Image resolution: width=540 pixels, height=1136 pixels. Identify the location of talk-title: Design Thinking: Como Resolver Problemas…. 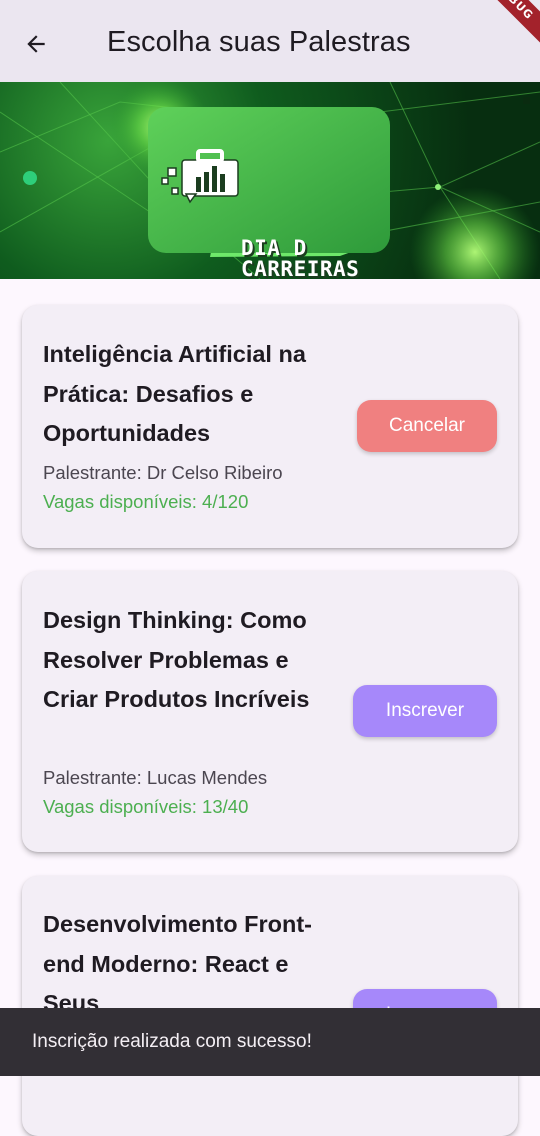
(176, 659).